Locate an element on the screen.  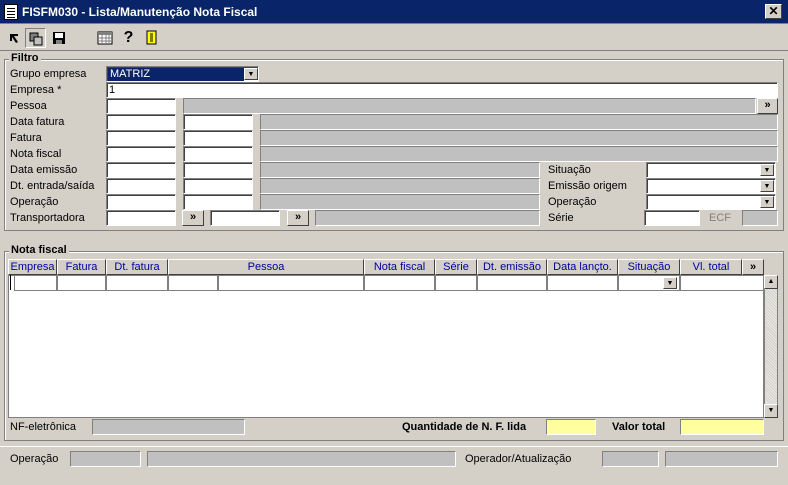
serie-input is located at coordinates (672, 218).